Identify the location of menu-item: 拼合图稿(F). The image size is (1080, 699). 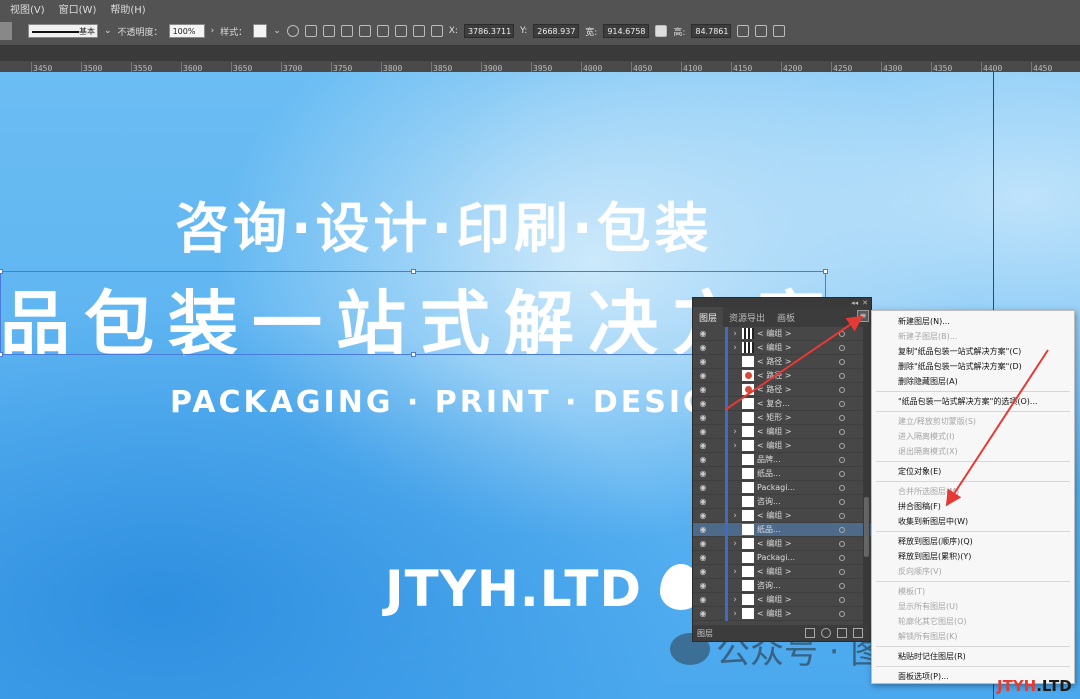
(973, 506).